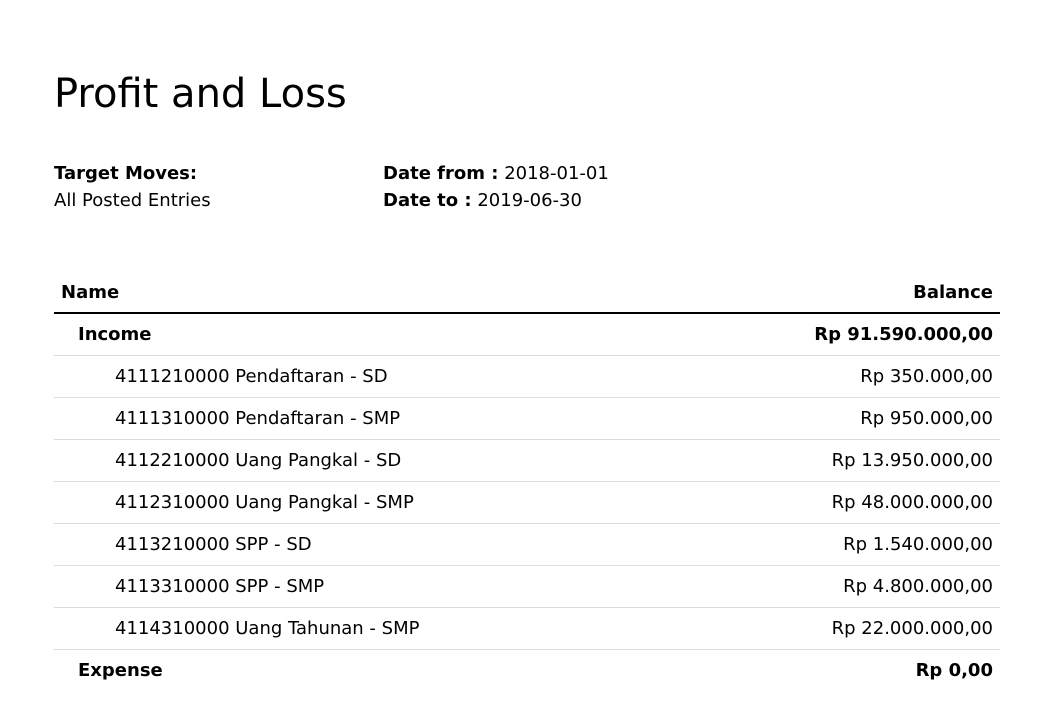 The image size is (1056, 726). I want to click on date-from-label: Date from :, so click(441, 173).